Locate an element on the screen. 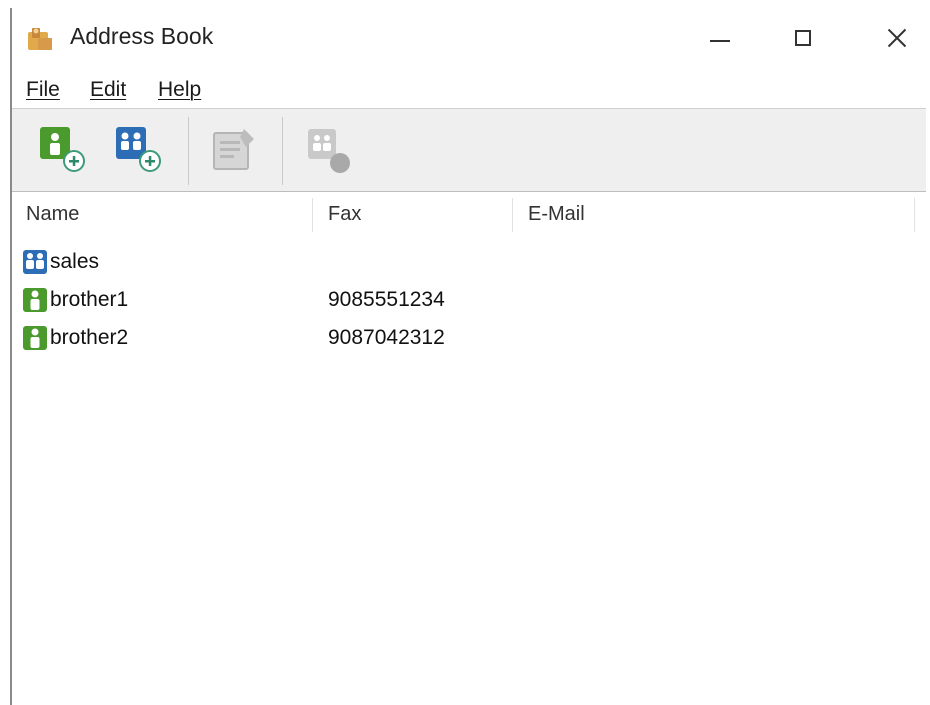 This screenshot has width=930, height=705. delete-icon is located at coordinates (329, 151).